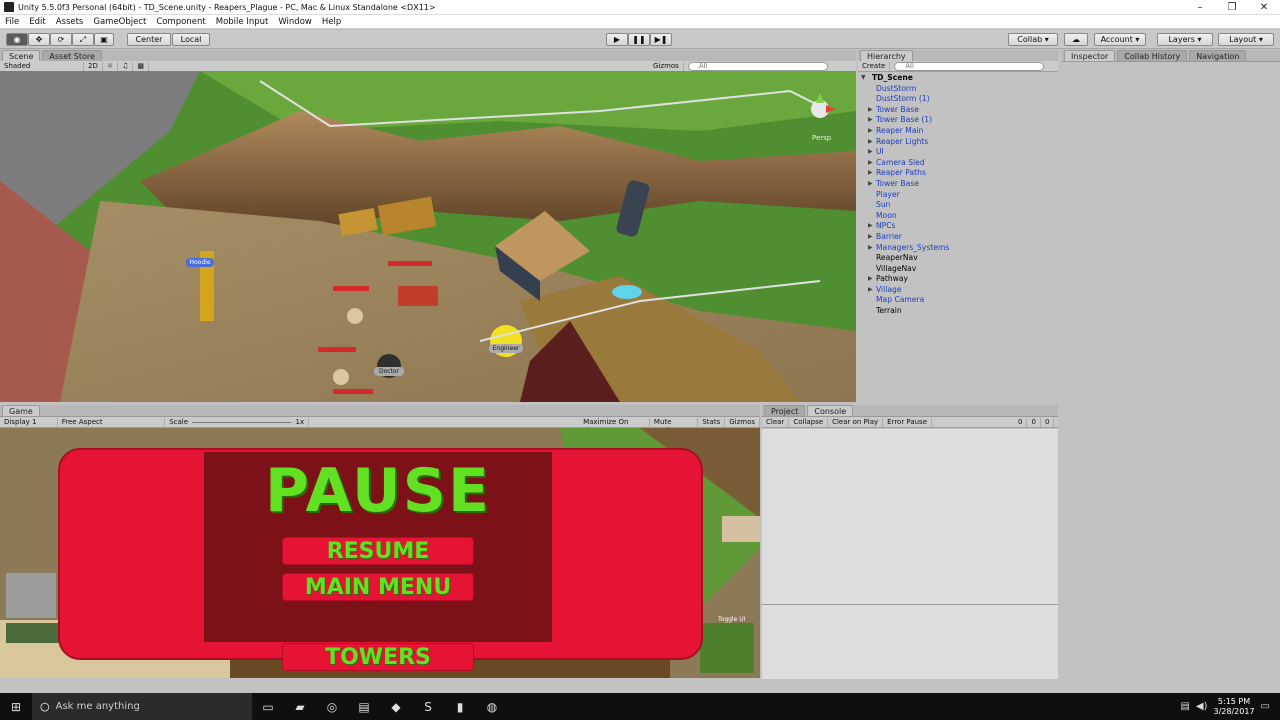  Describe the element at coordinates (958, 300) in the screenshot. I see `hierarchy-item: Map Camera` at that location.